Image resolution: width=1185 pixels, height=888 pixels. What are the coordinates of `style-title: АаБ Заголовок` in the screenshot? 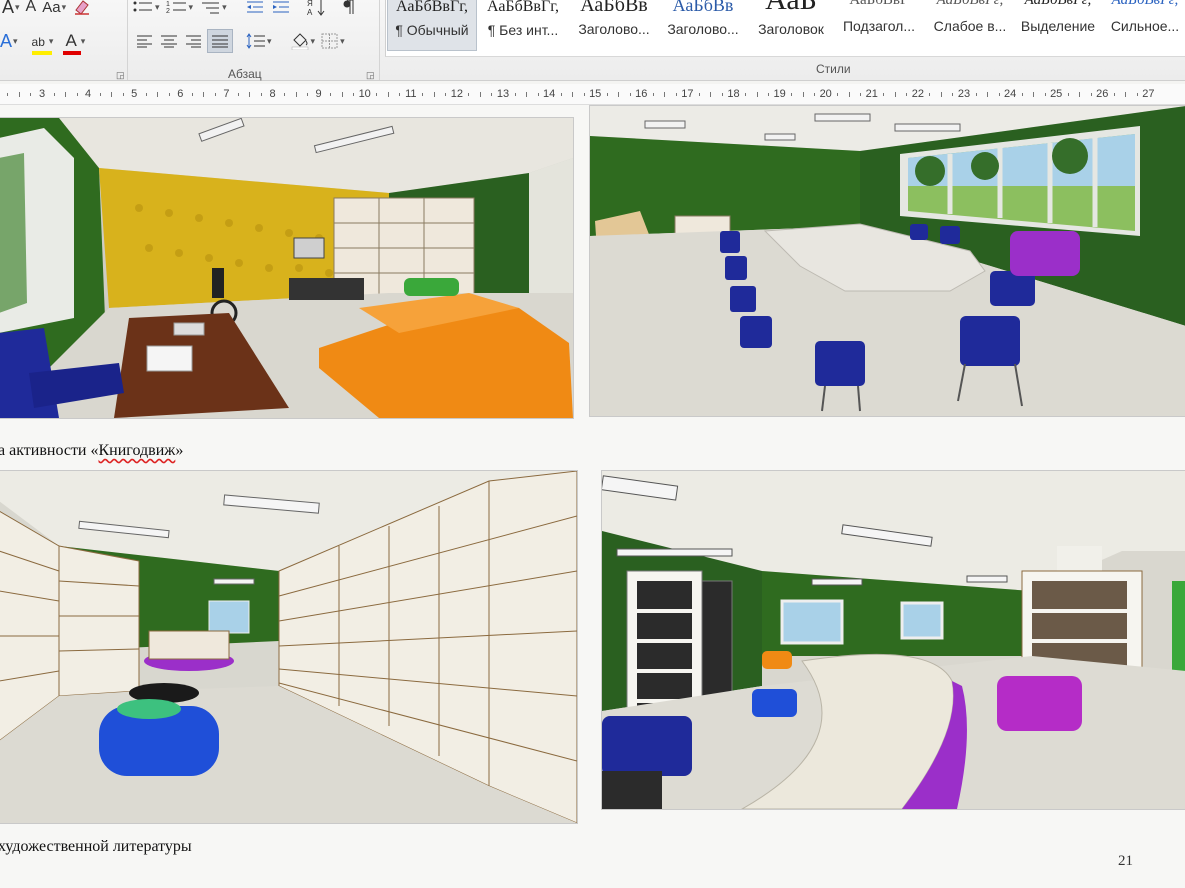 It's located at (791, 25).